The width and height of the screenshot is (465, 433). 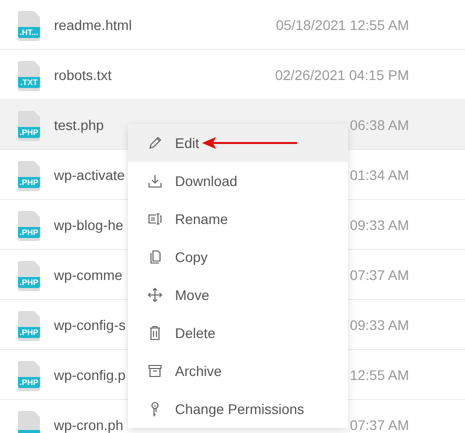 What do you see at coordinates (90, 374) in the screenshot?
I see `file-name: wp-config.p` at bounding box center [90, 374].